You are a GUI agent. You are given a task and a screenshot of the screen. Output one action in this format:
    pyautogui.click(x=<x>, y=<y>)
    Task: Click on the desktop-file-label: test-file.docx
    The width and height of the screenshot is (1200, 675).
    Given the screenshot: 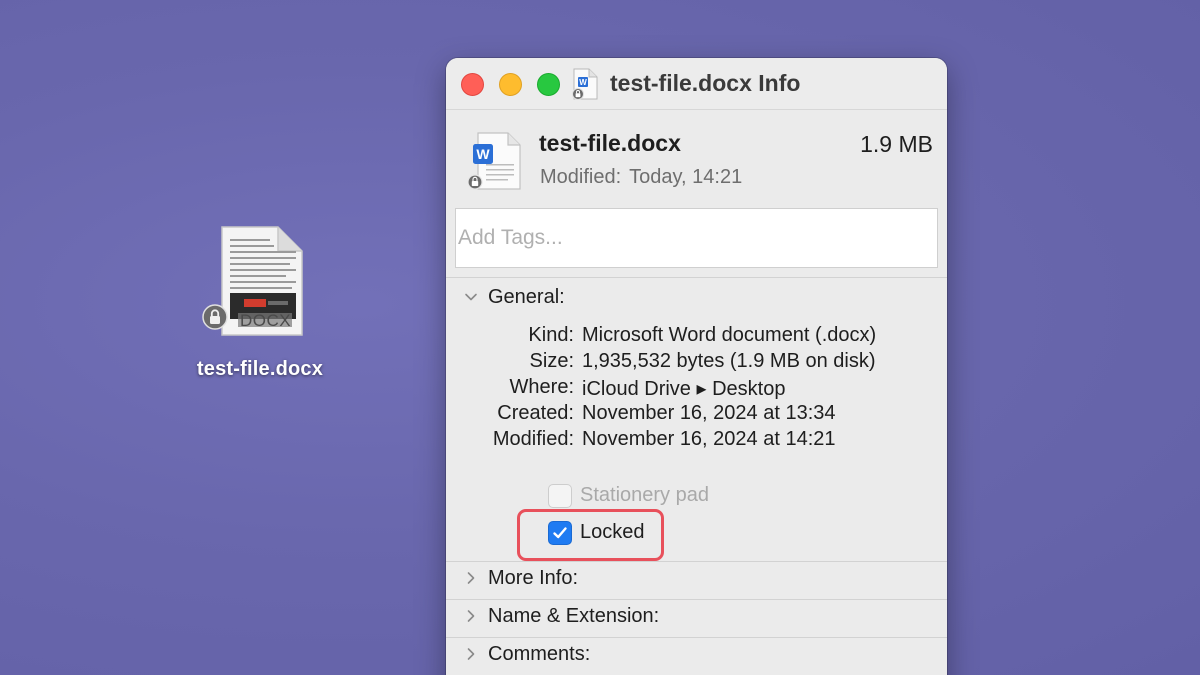 What is the action you would take?
    pyautogui.click(x=260, y=369)
    